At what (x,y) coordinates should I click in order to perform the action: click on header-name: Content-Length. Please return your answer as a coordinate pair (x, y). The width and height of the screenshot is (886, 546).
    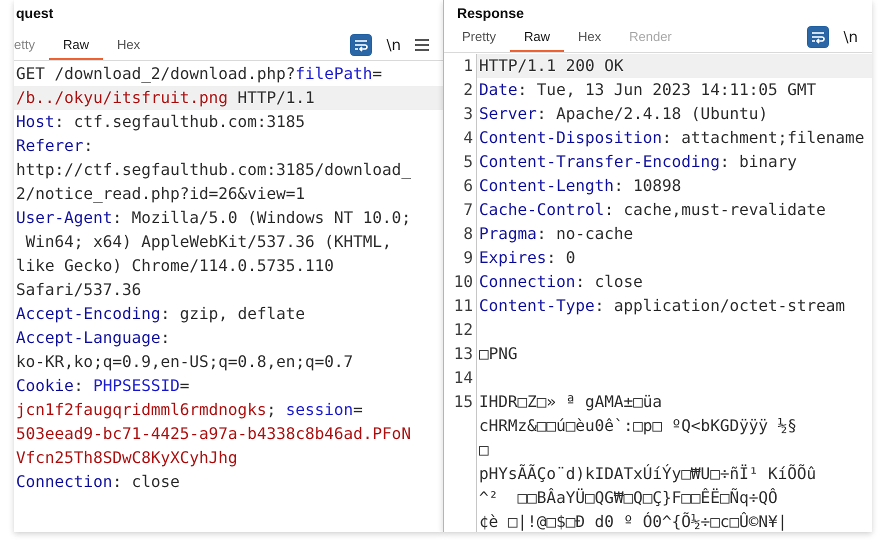
    Looking at the image, I should click on (546, 185).